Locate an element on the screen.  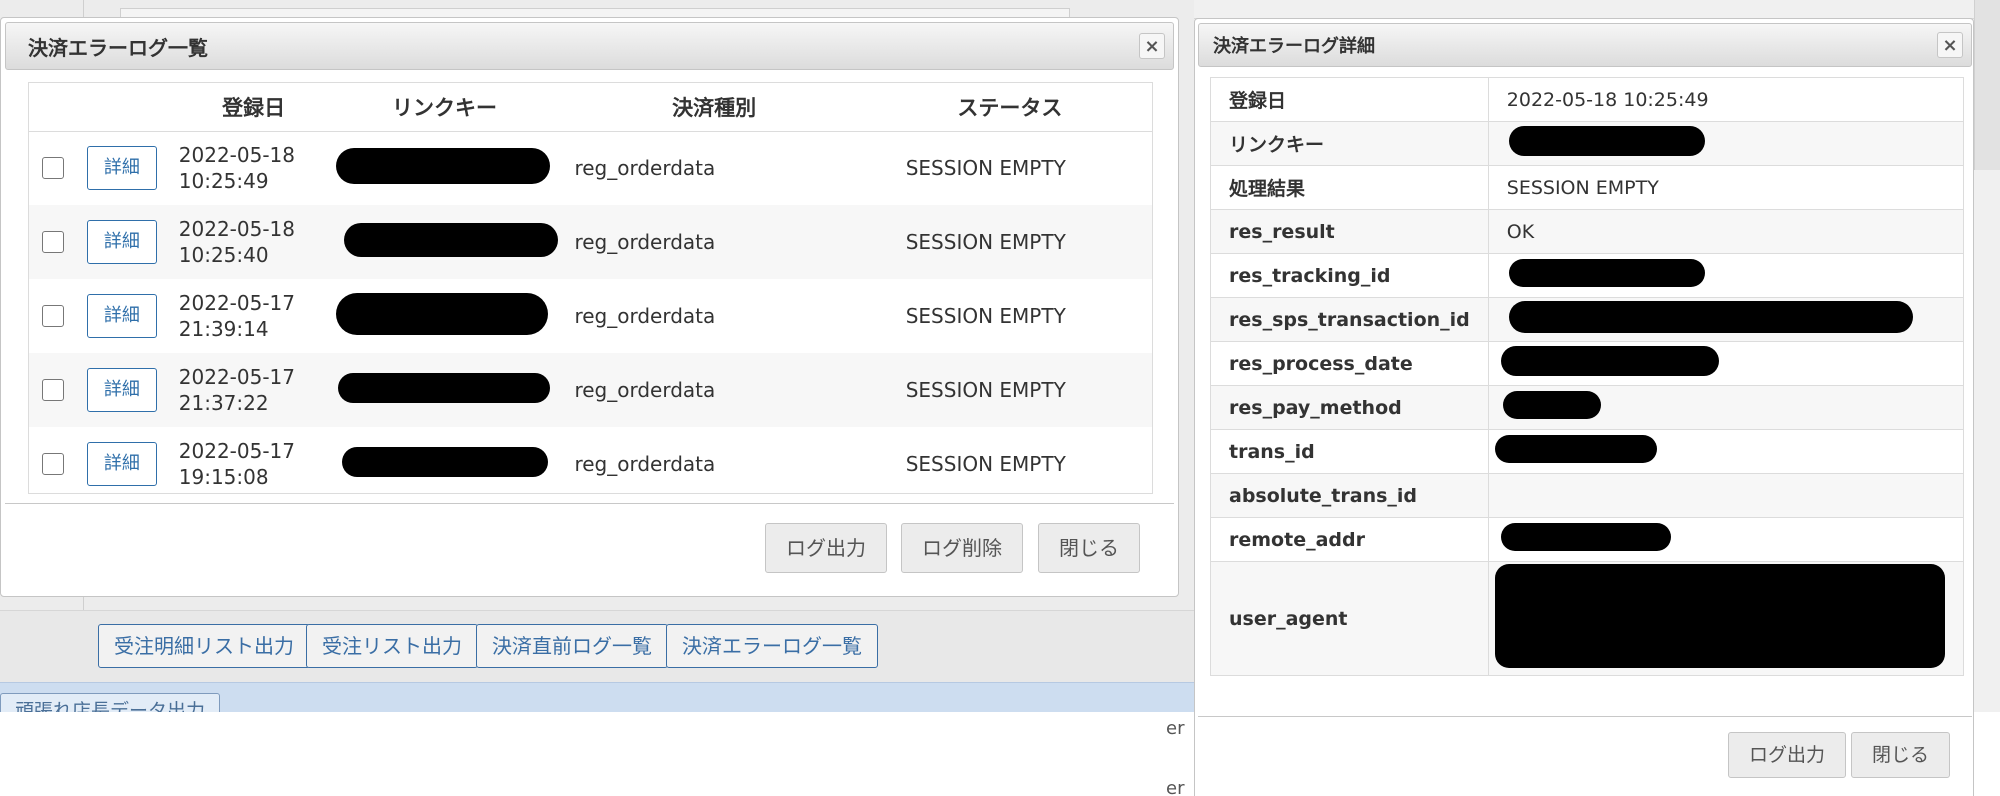
background-scroll-edge is located at coordinates (1987, 85).